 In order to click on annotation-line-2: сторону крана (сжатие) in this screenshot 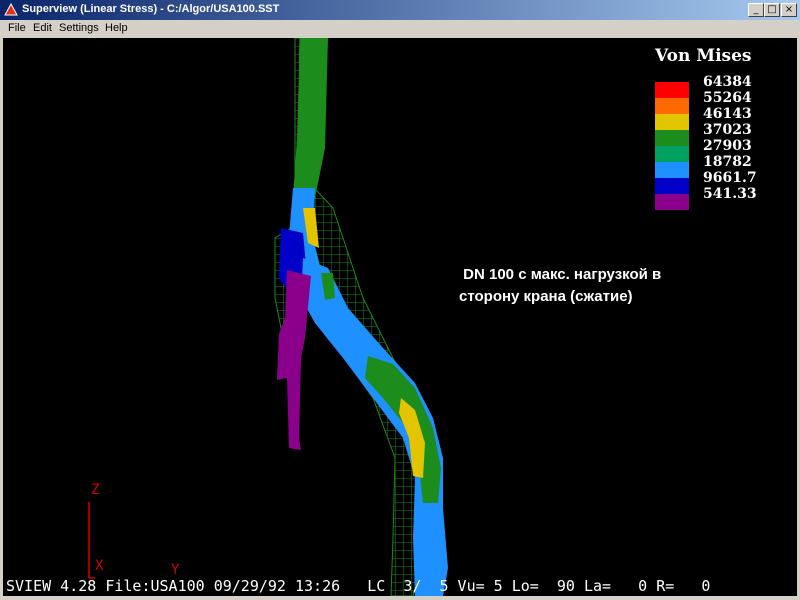, I will do `click(546, 296)`.